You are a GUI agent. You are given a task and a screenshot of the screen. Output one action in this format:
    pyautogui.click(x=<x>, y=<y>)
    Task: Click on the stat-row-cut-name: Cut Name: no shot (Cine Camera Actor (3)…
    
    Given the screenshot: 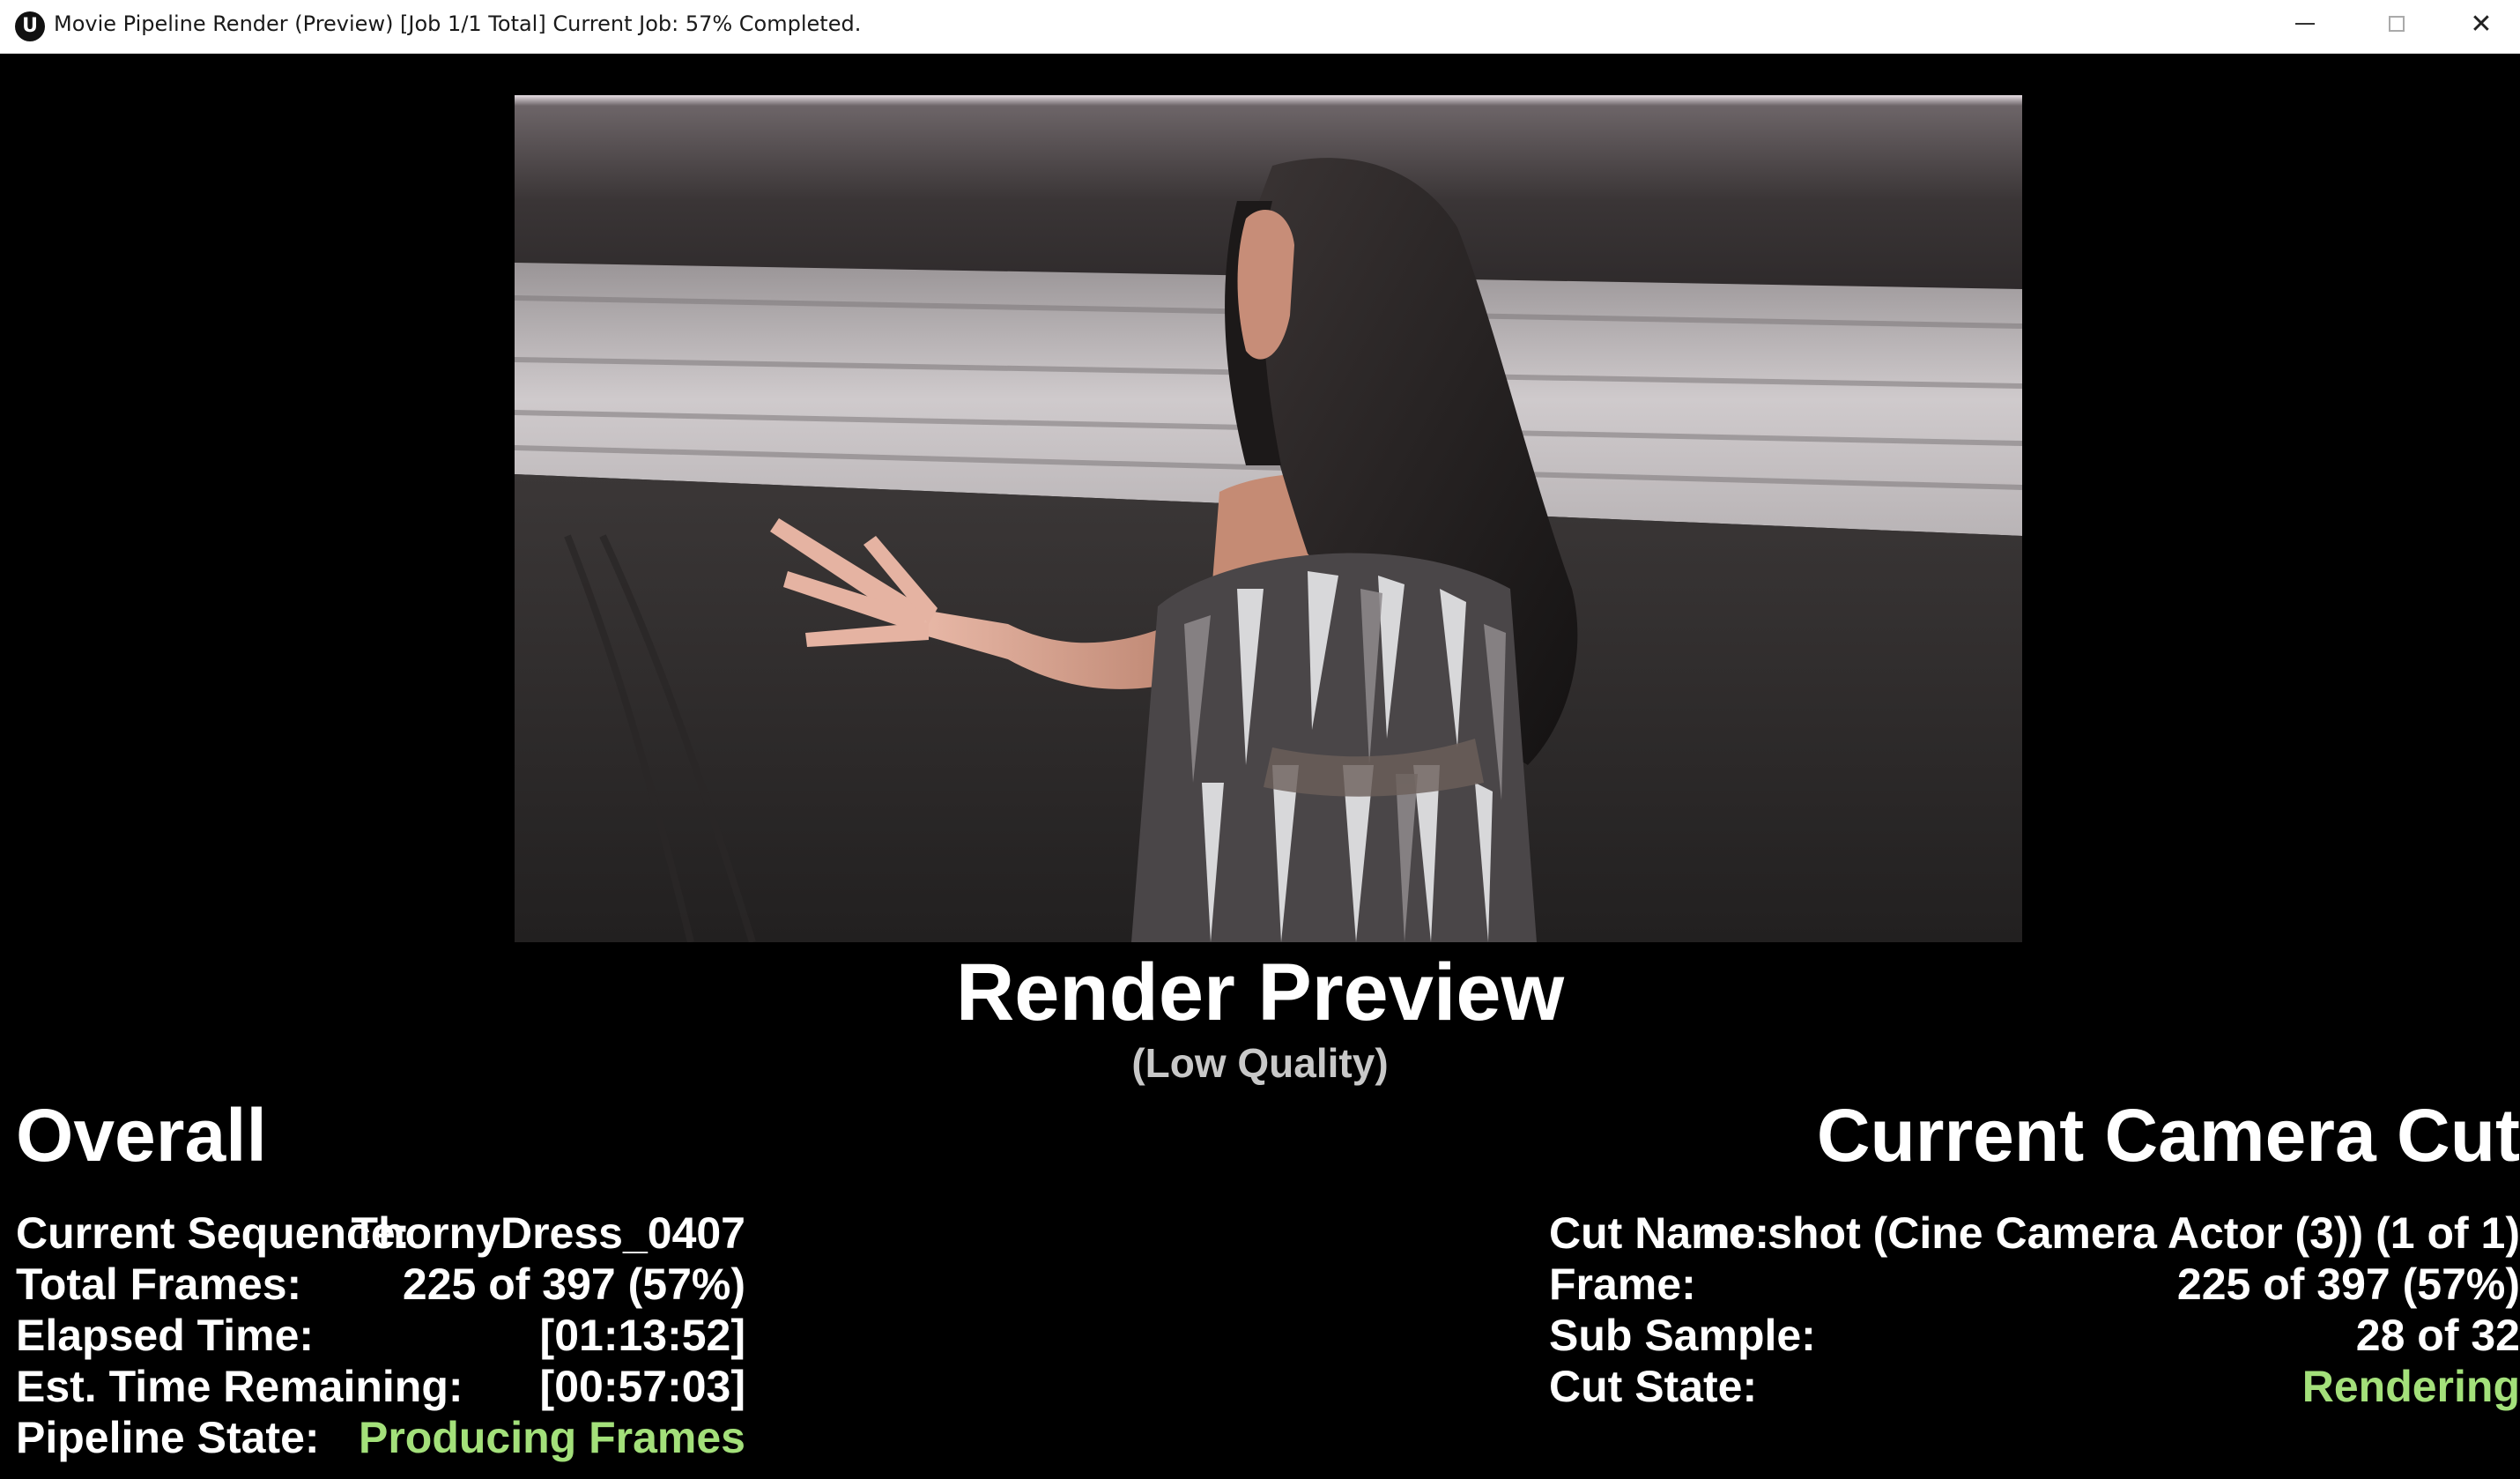 What is the action you would take?
    pyautogui.click(x=2035, y=1234)
    